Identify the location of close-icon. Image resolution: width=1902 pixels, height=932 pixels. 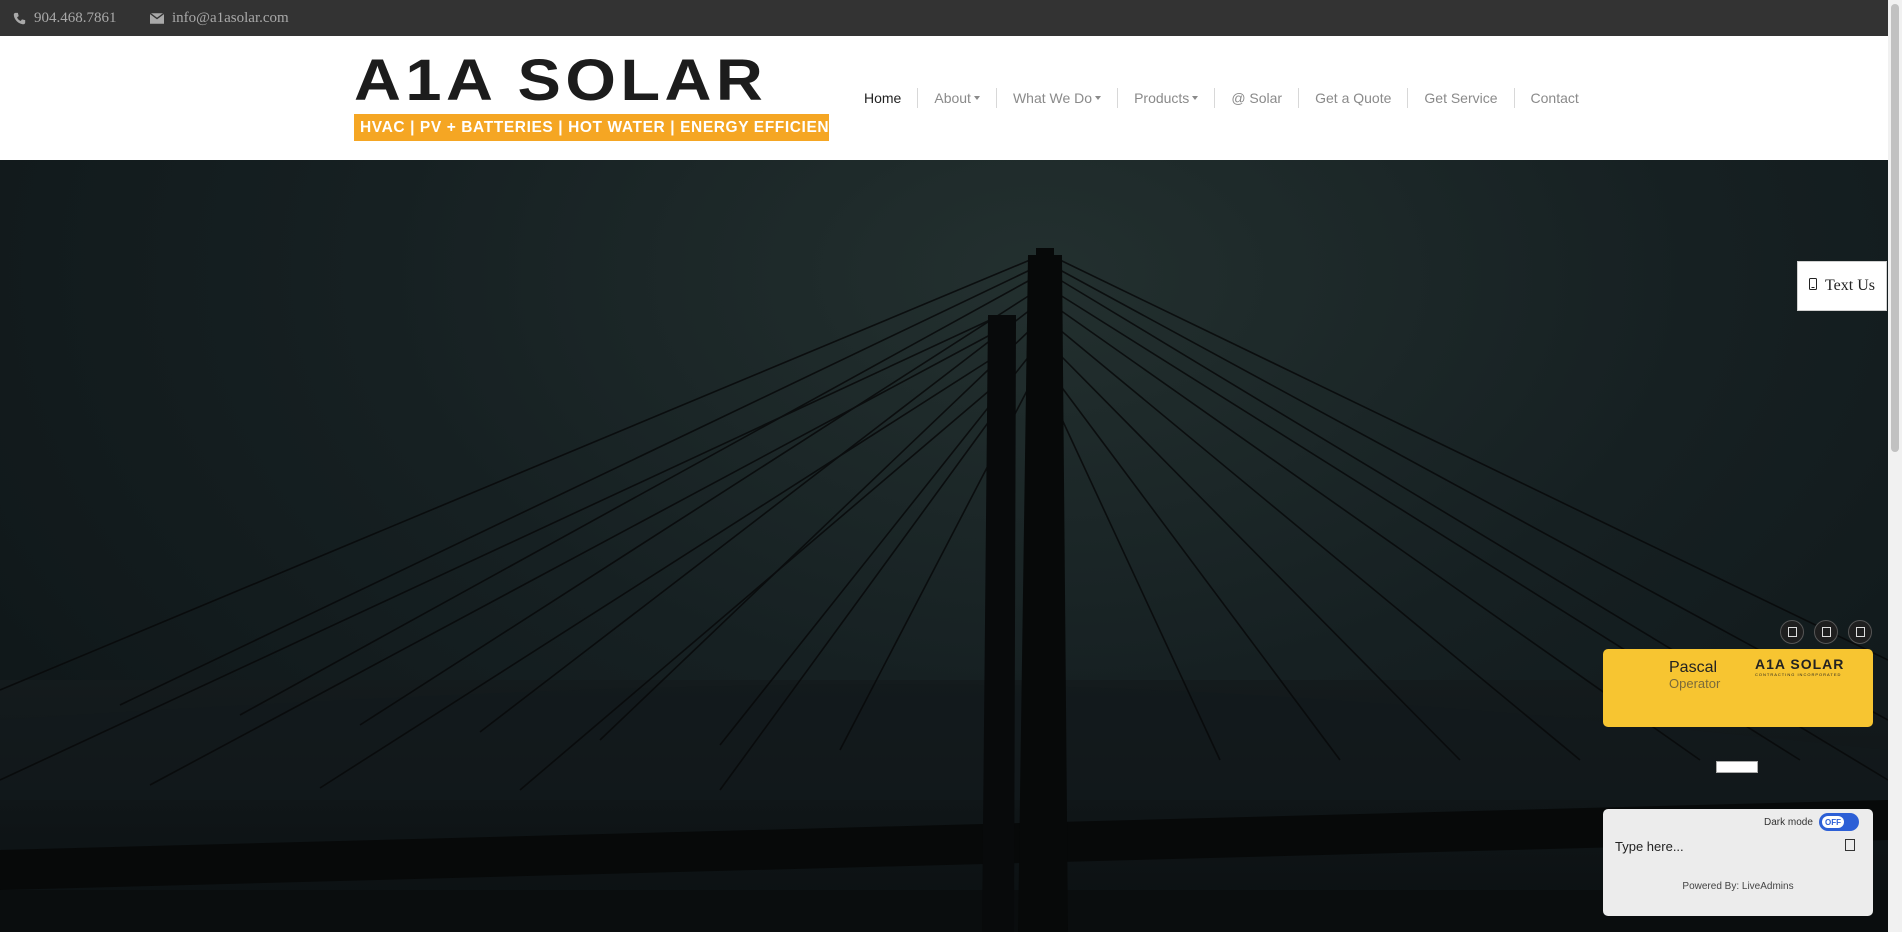
(1860, 632).